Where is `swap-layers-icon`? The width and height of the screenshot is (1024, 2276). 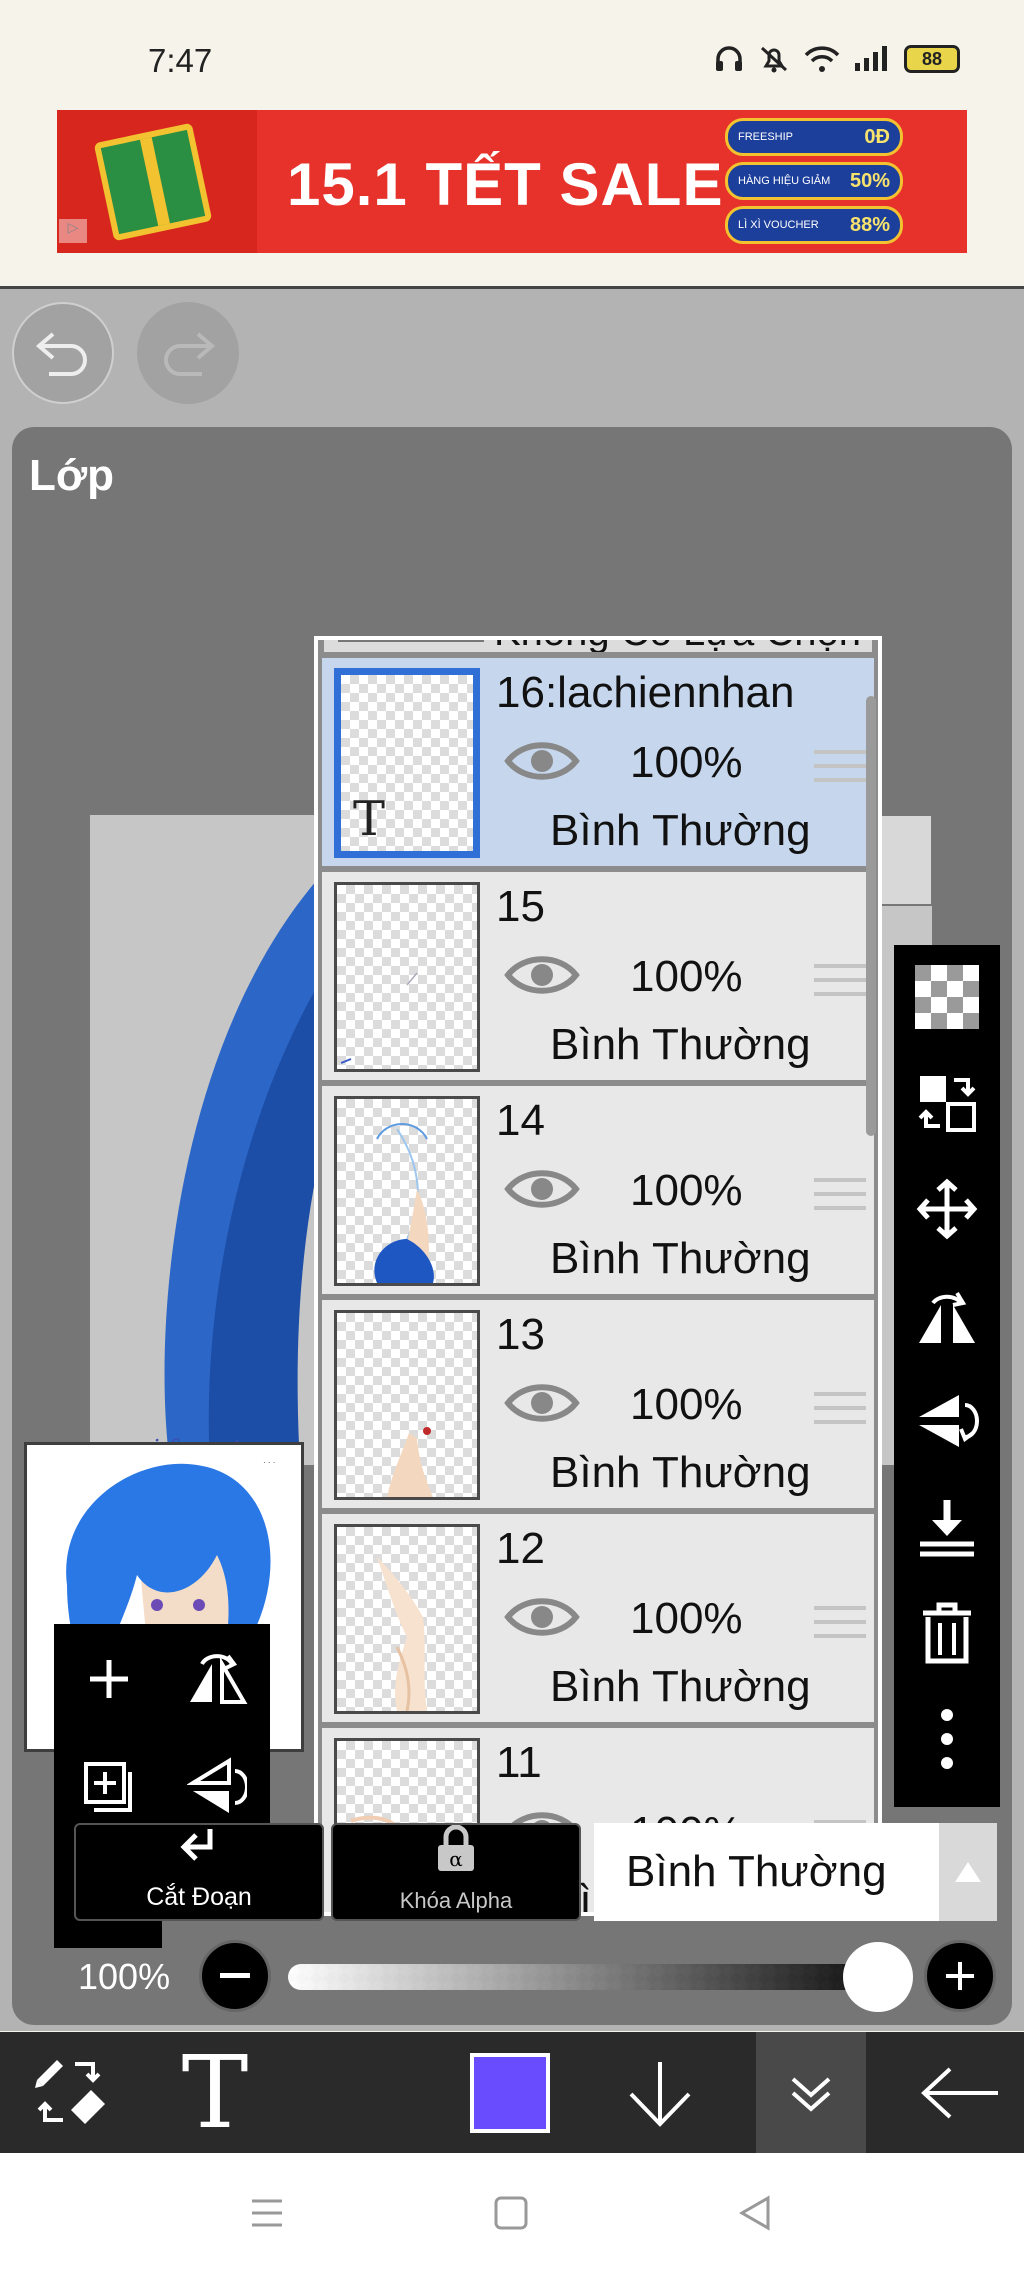
swap-layers-icon is located at coordinates (947, 1104).